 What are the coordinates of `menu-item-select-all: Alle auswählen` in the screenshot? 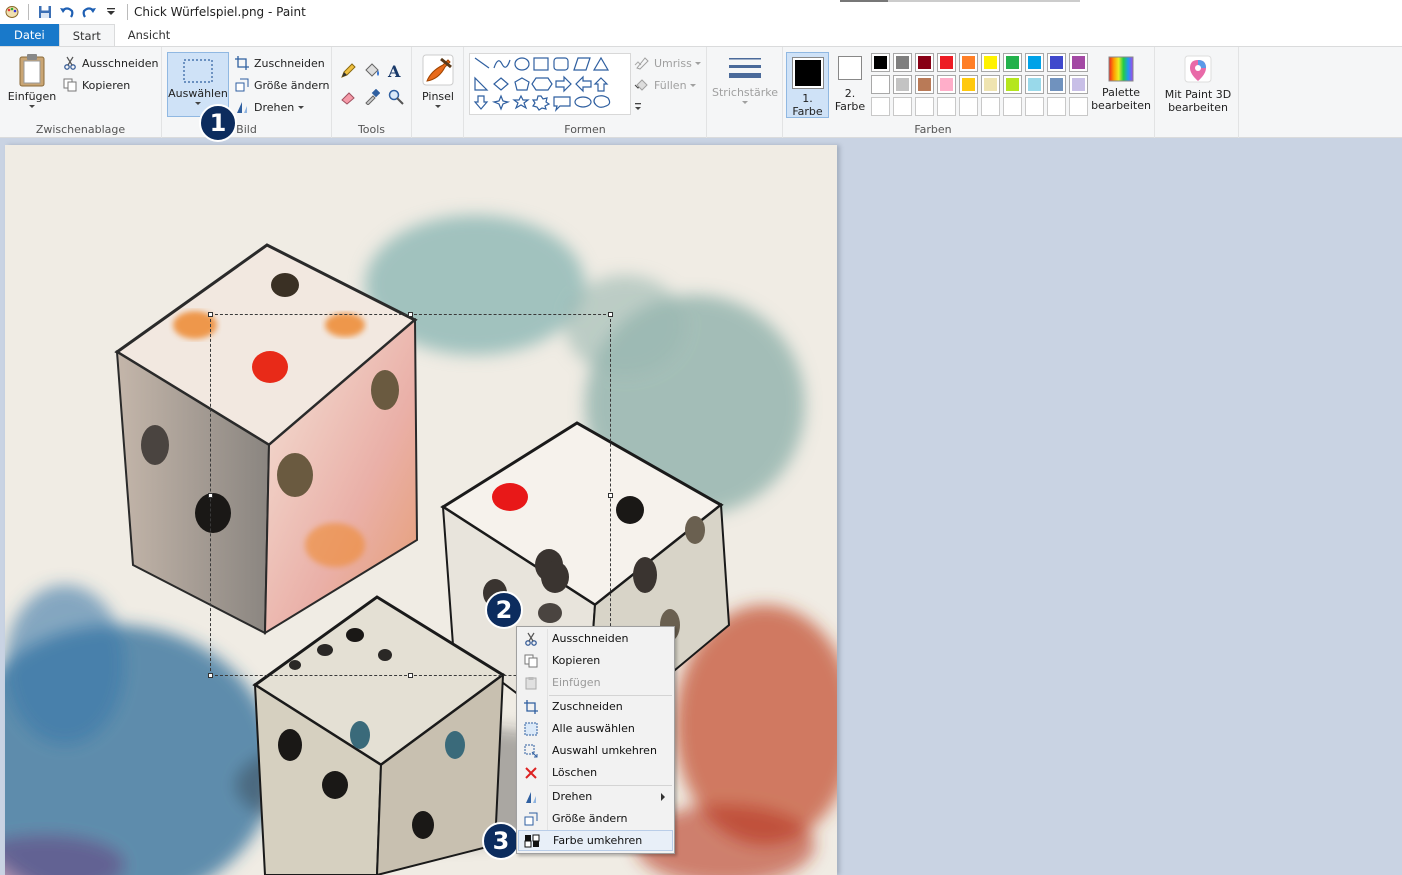 It's located at (595, 728).